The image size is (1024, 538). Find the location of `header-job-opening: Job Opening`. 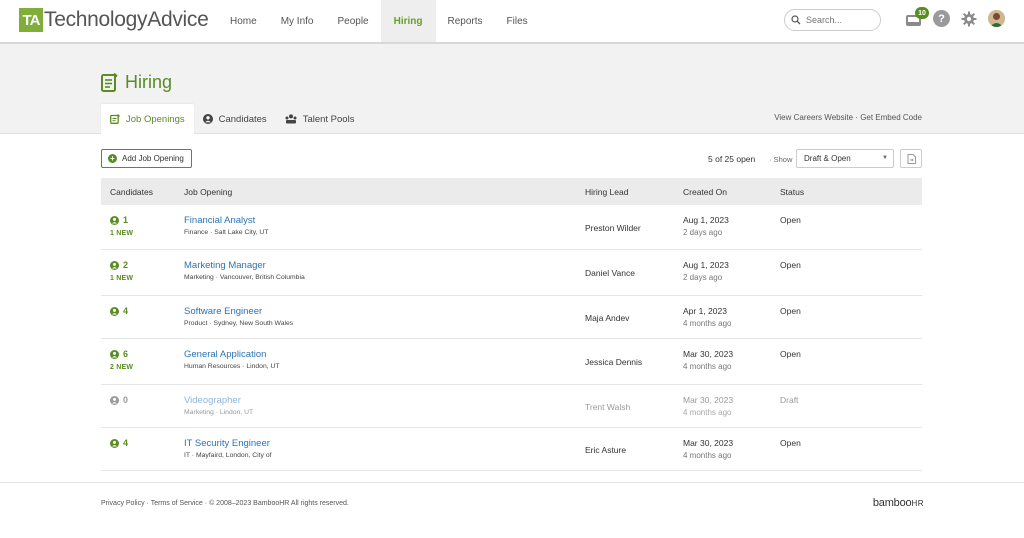

header-job-opening: Job Opening is located at coordinates (208, 192).